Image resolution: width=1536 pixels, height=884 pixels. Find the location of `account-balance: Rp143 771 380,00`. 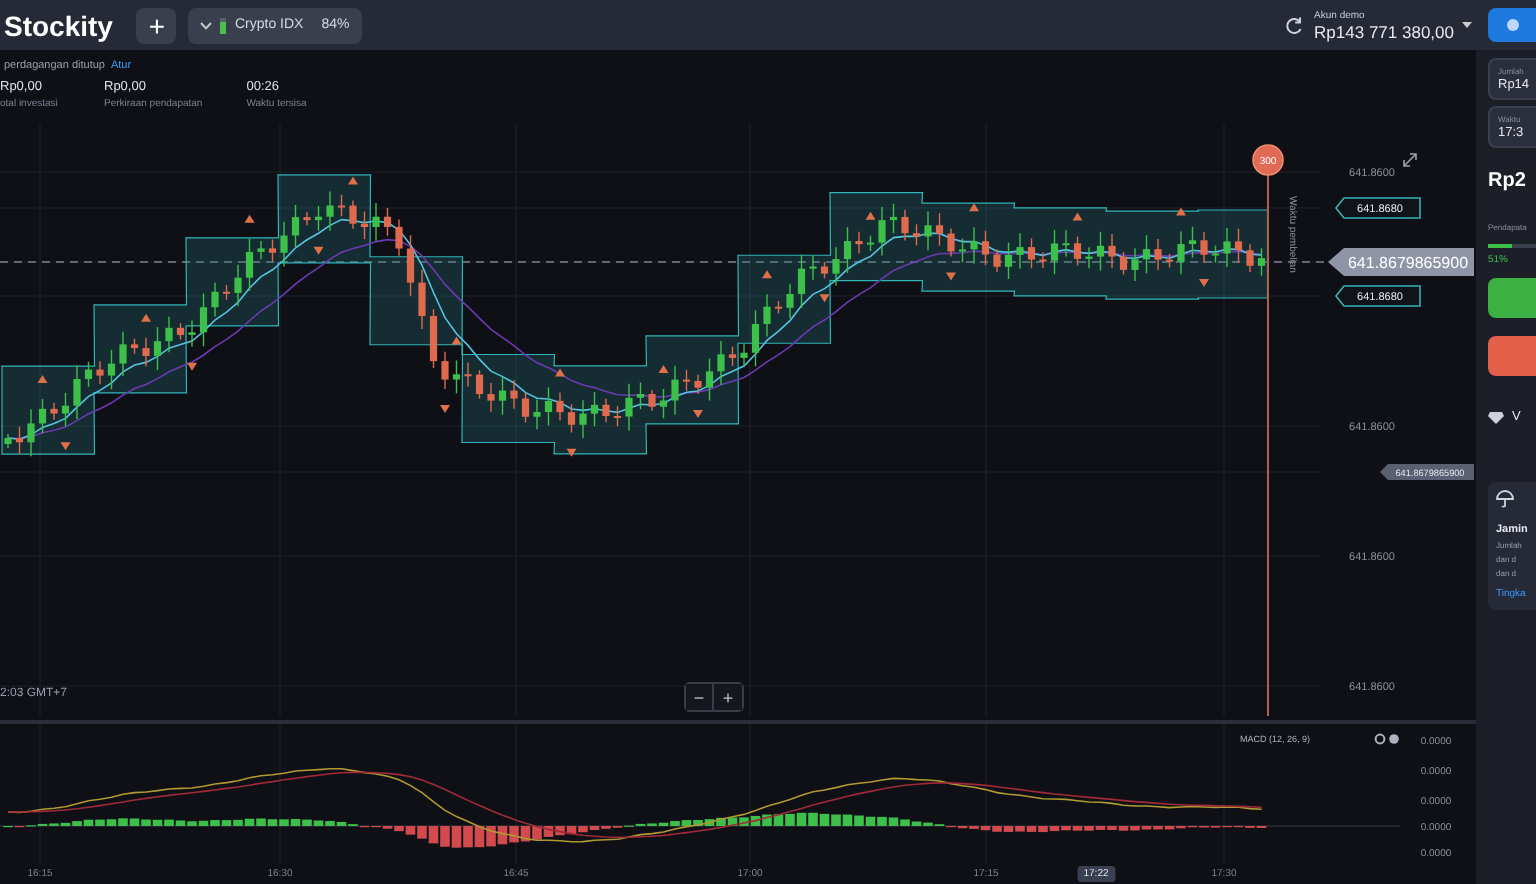

account-balance: Rp143 771 380,00 is located at coordinates (1384, 31).